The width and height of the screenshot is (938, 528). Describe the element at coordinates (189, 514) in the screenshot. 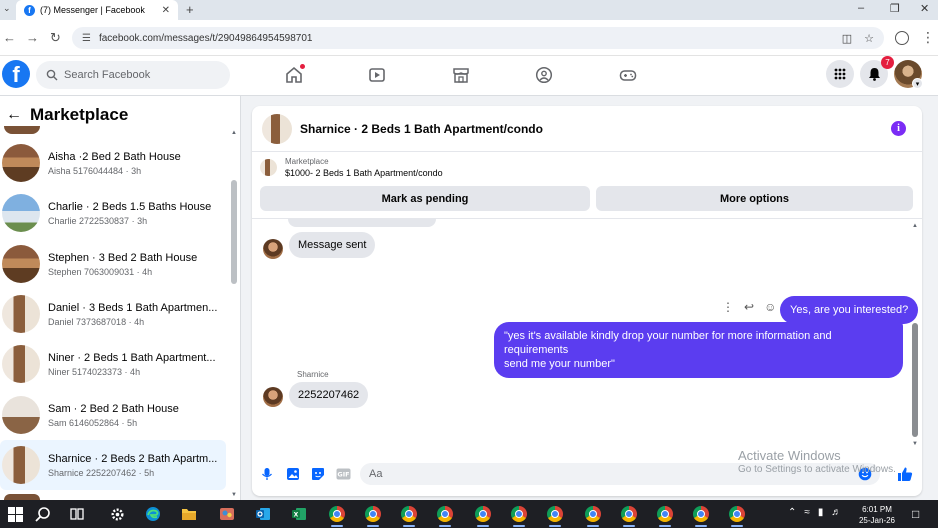

I see `file-explorer-icon` at that location.